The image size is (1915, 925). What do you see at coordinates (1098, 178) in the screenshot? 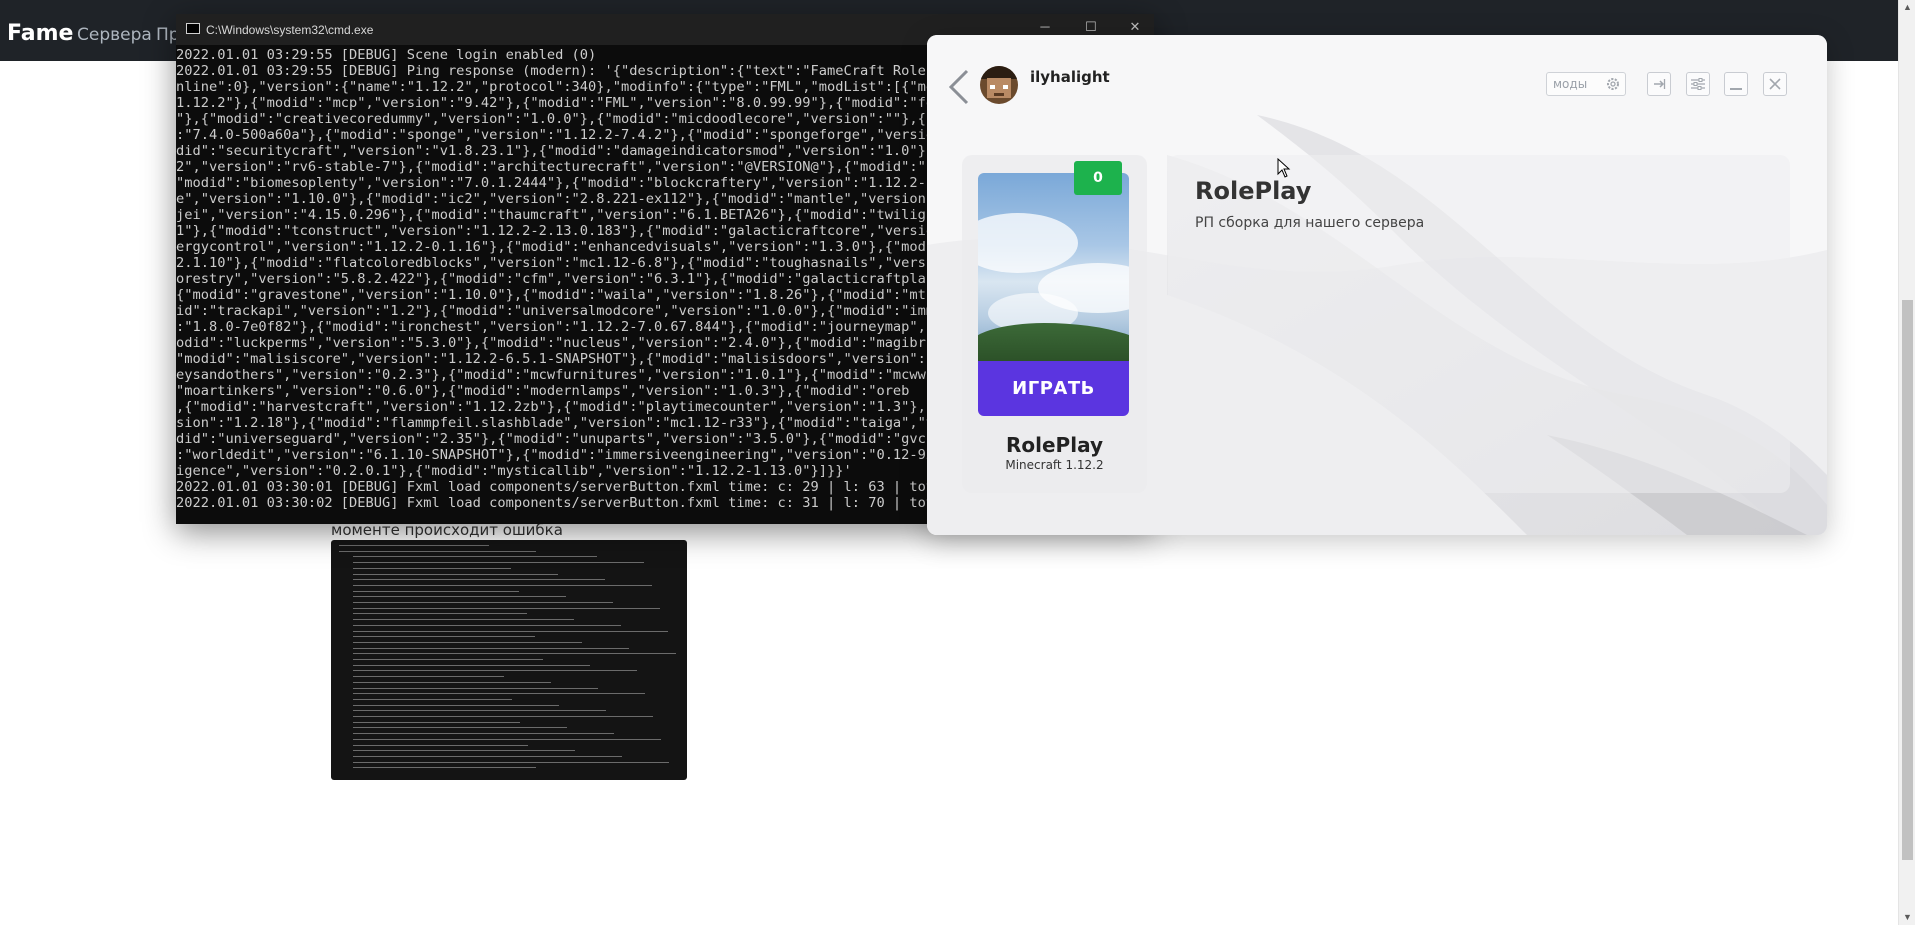
I see `online-count-badge: 0` at bounding box center [1098, 178].